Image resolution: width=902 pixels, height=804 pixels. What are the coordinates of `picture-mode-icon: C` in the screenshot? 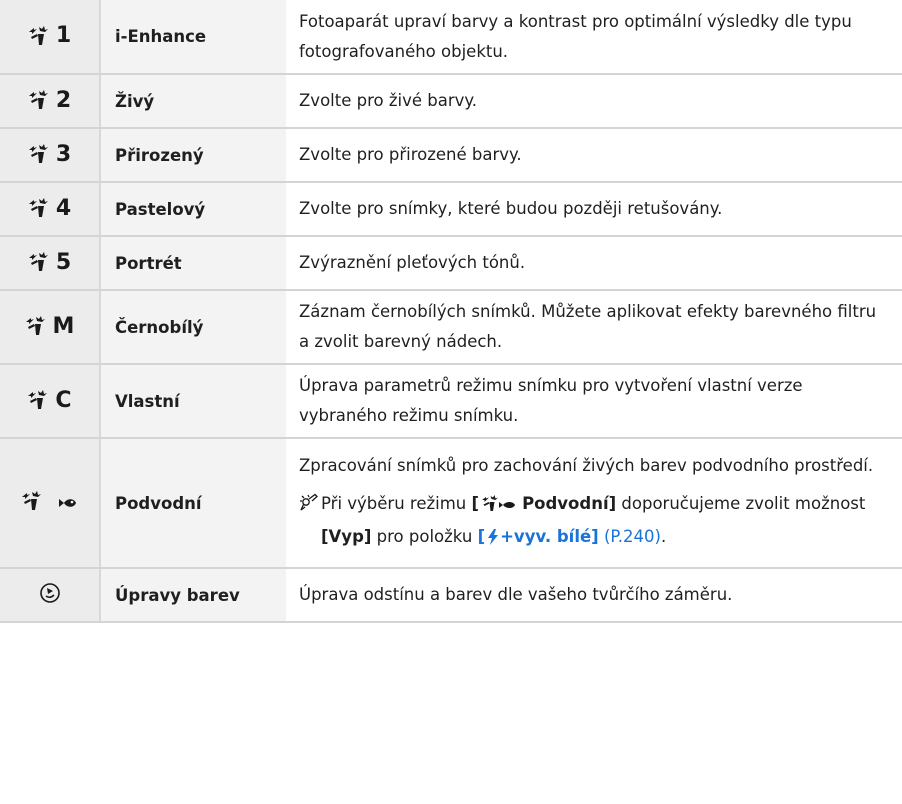 It's located at (49, 400).